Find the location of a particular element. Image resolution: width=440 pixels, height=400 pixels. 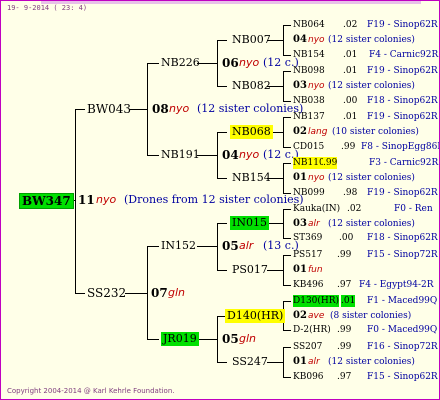

g4-row-pid: F15 - Sinop62R is located at coordinates (402, 377).